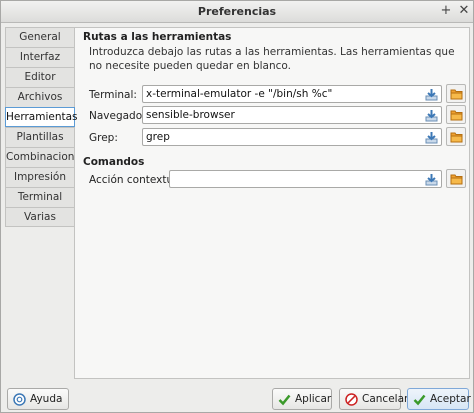 This screenshot has height=413, width=474. I want to click on apply-button: Aplicar, so click(302, 399).